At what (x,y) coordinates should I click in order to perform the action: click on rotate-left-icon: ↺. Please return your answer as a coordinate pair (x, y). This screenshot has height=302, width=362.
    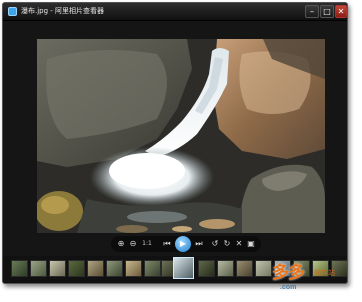
    Looking at the image, I should click on (215, 244).